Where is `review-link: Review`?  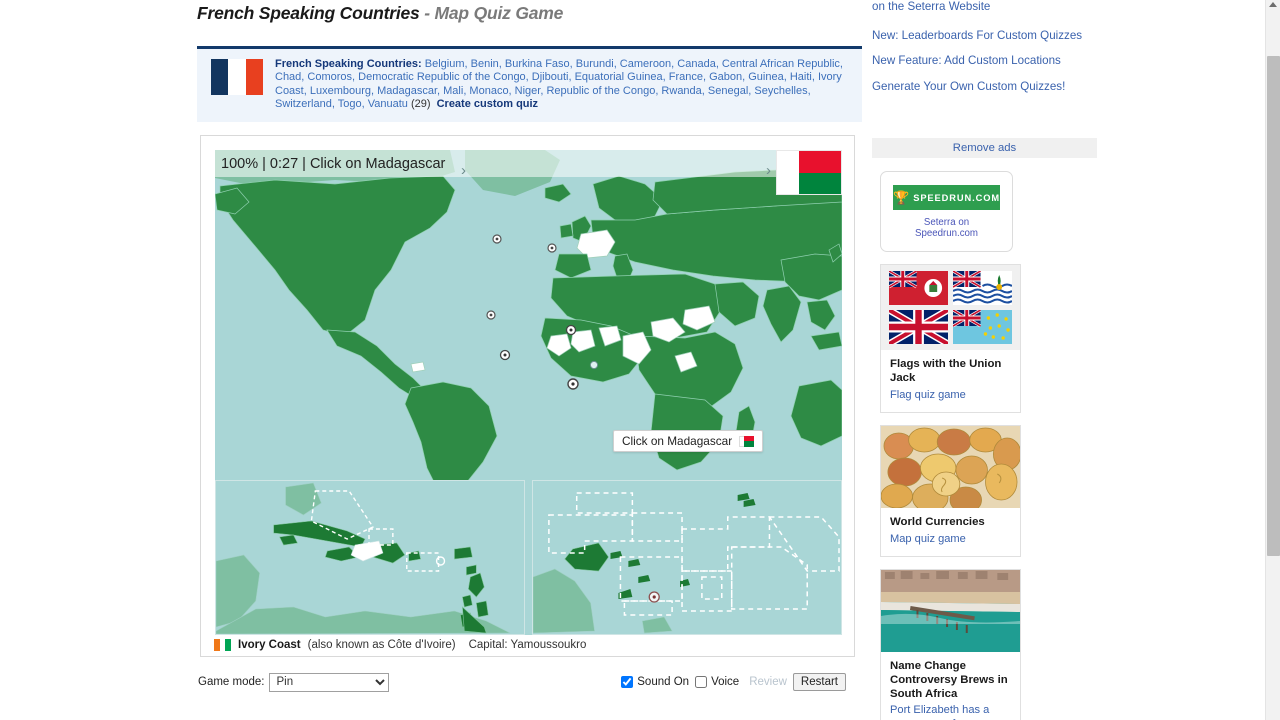 review-link: Review is located at coordinates (768, 682).